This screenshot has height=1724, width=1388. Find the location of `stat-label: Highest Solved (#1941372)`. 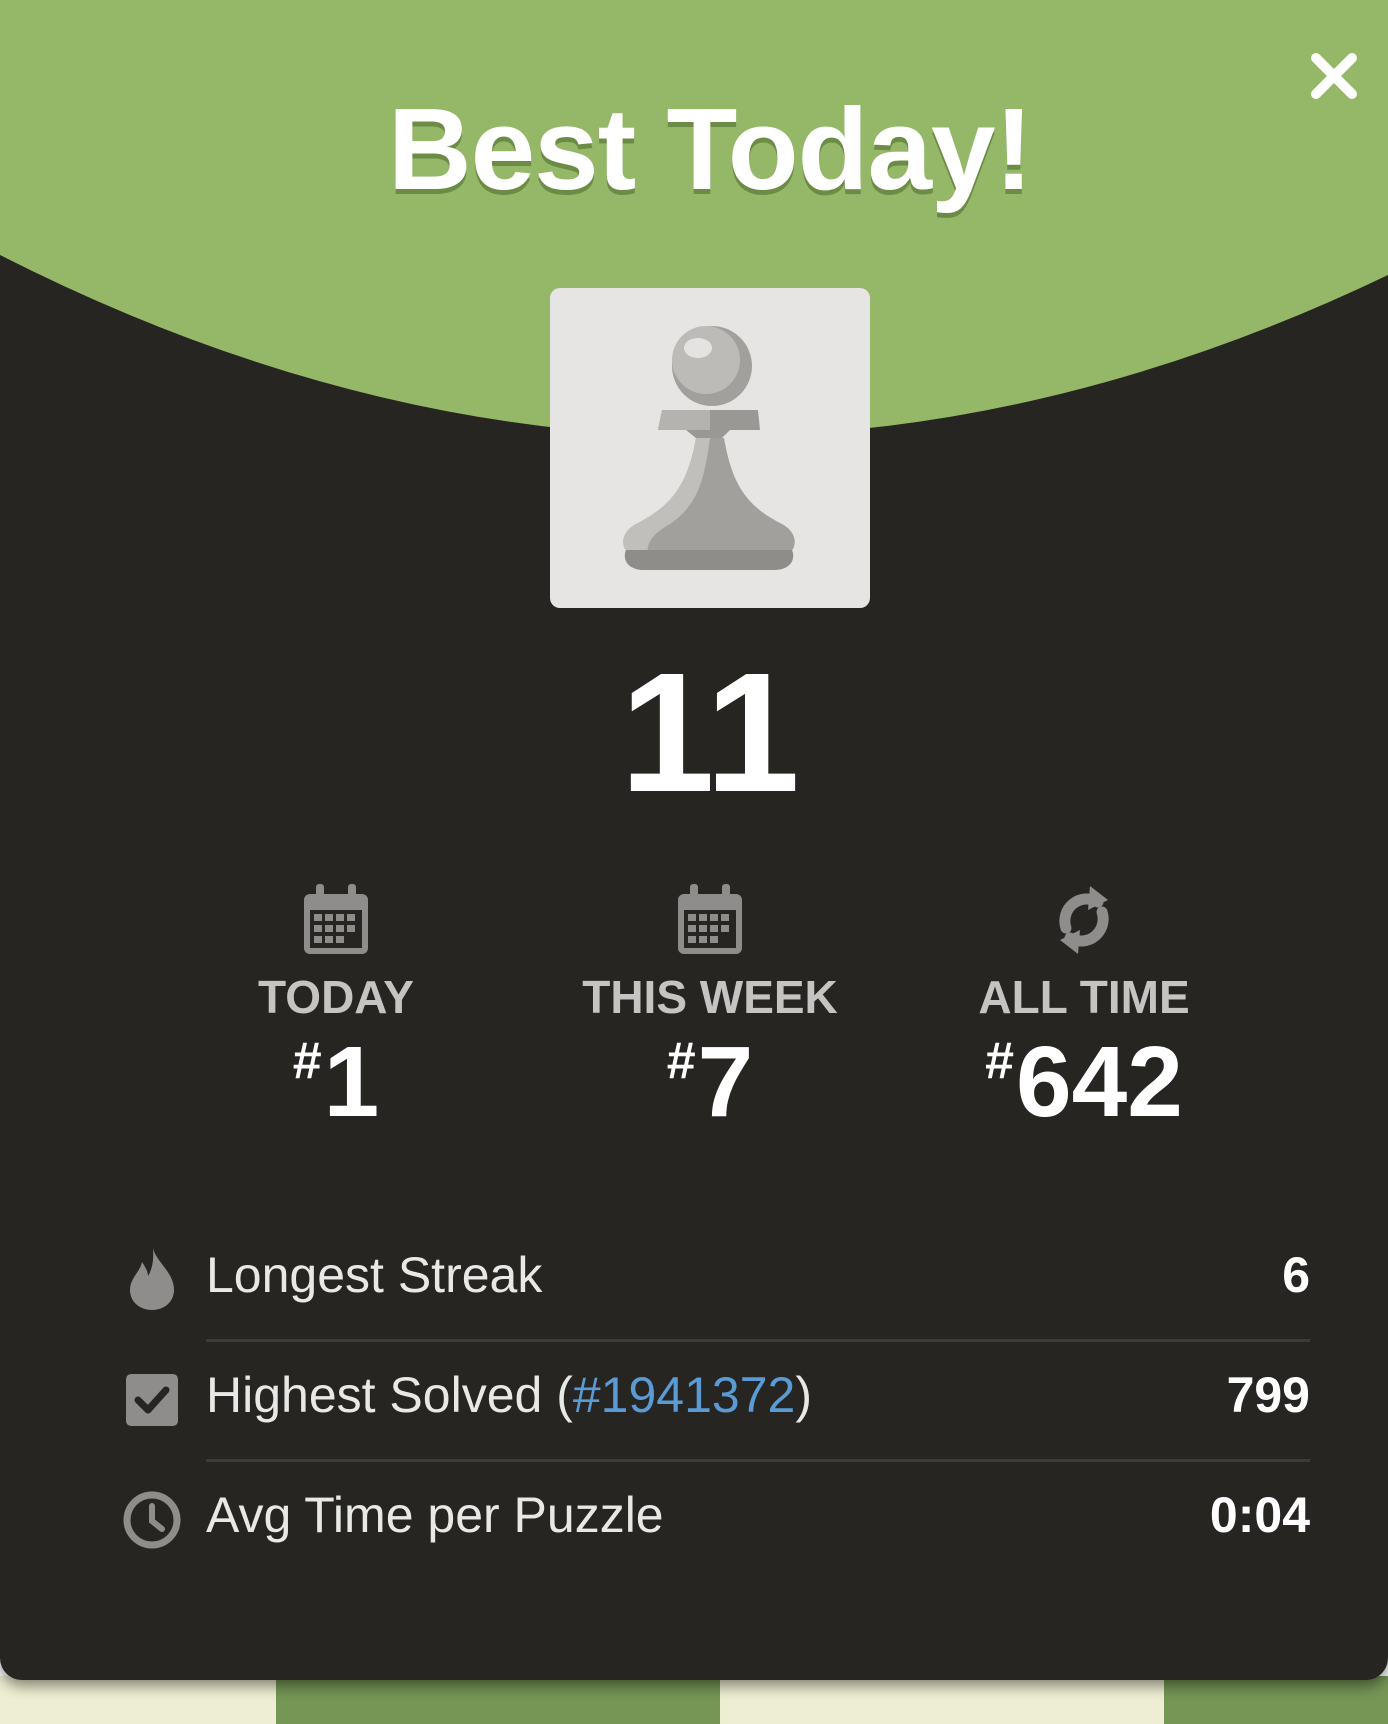

stat-label: Highest Solved (#1941372) is located at coordinates (509, 1395).